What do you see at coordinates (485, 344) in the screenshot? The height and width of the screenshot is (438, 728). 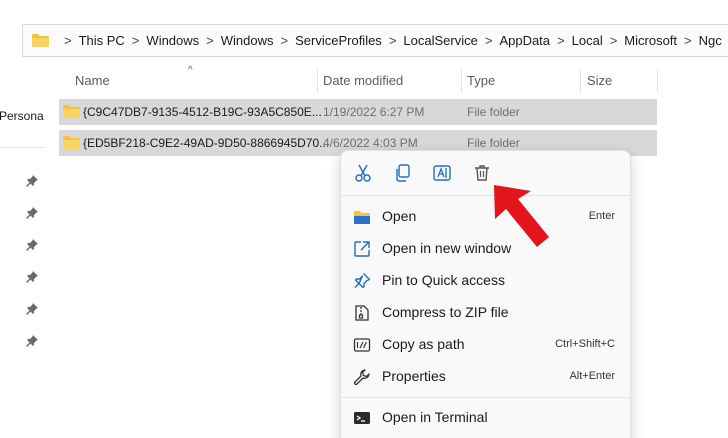 I see `menu-item-copy-as-path: Copy as path Ctrl+Shift+C` at bounding box center [485, 344].